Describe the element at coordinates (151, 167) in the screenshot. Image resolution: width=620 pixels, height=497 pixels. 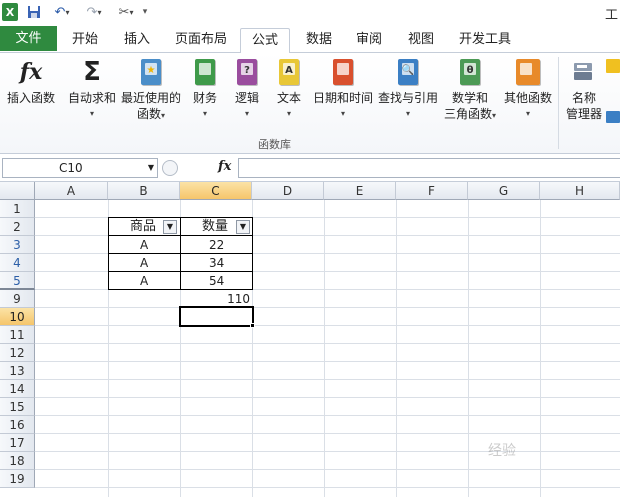
I see `chevron-down-icon: ▼` at that location.